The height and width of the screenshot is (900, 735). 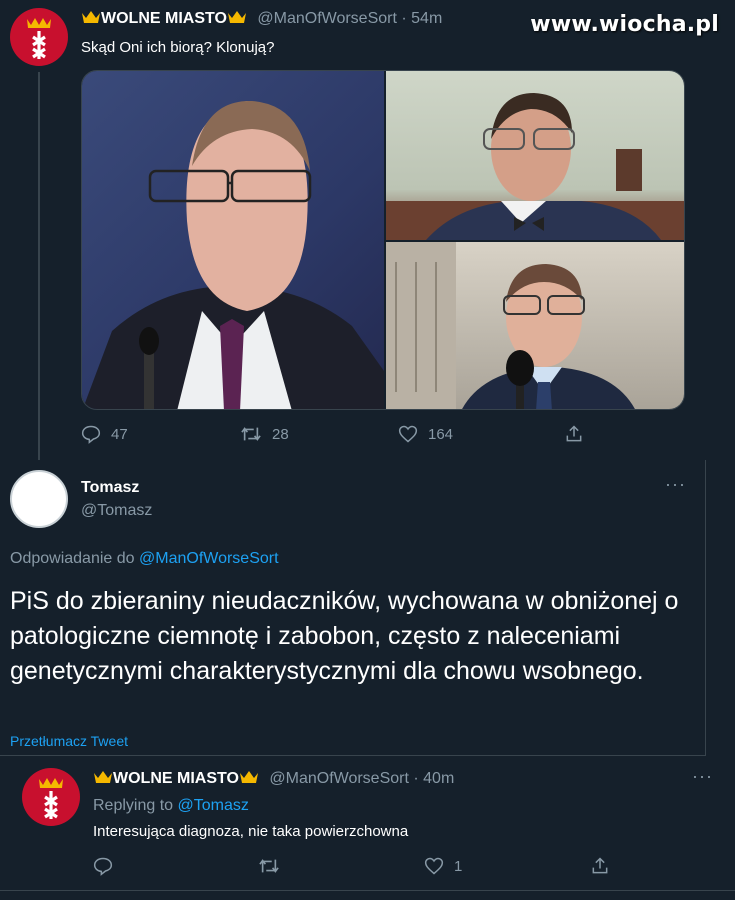 I want to click on handle: @Tomasz, so click(x=116, y=511).